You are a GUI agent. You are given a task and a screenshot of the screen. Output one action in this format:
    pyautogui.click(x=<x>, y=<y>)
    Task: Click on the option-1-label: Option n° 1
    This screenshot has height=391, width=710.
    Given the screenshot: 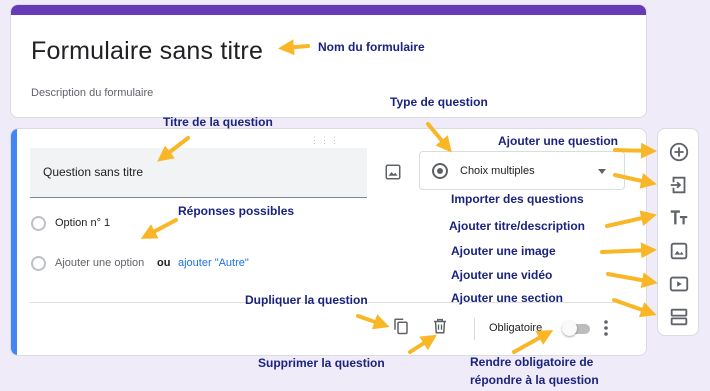 What is the action you would take?
    pyautogui.click(x=82, y=223)
    